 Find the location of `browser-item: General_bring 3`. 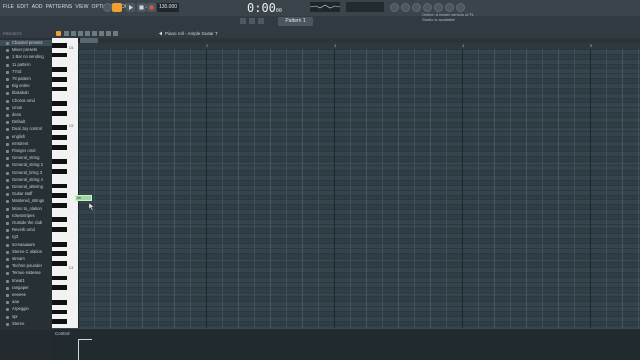

browser-item: General_bring 3 is located at coordinates (26, 173).